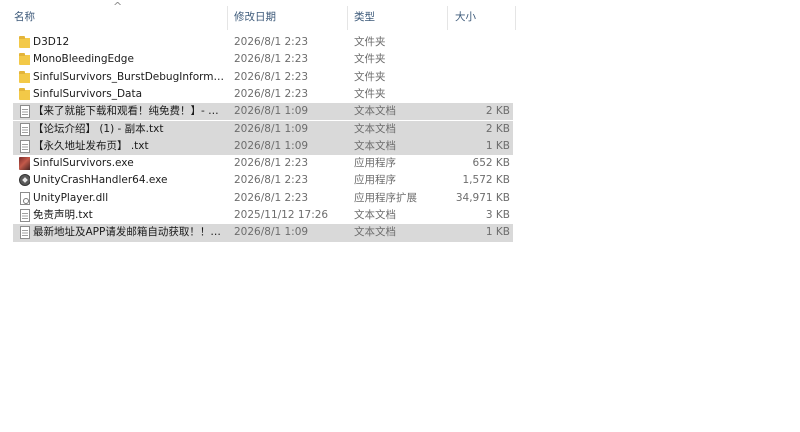 This screenshot has width=800, height=432. Describe the element at coordinates (98, 128) in the screenshot. I see `file-name: 【论坛介绍】 (1) - 副本.txt` at that location.